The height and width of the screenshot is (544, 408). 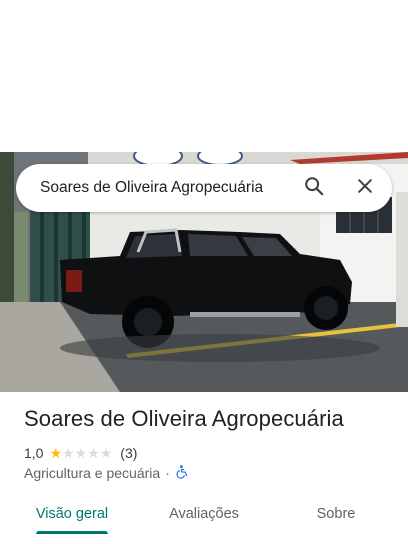 What do you see at coordinates (181, 473) in the screenshot?
I see `wheelchair-icon` at bounding box center [181, 473].